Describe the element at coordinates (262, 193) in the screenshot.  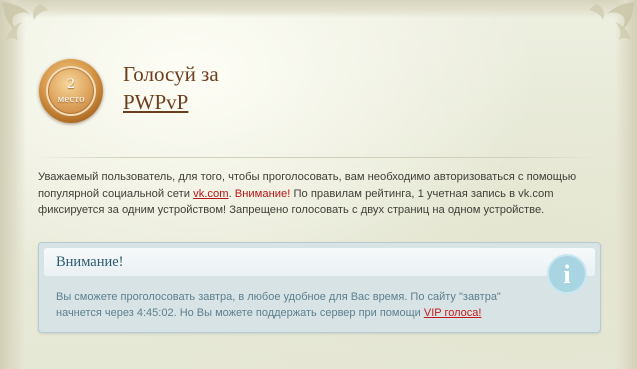
I see `warning-label: Внимание!` at that location.